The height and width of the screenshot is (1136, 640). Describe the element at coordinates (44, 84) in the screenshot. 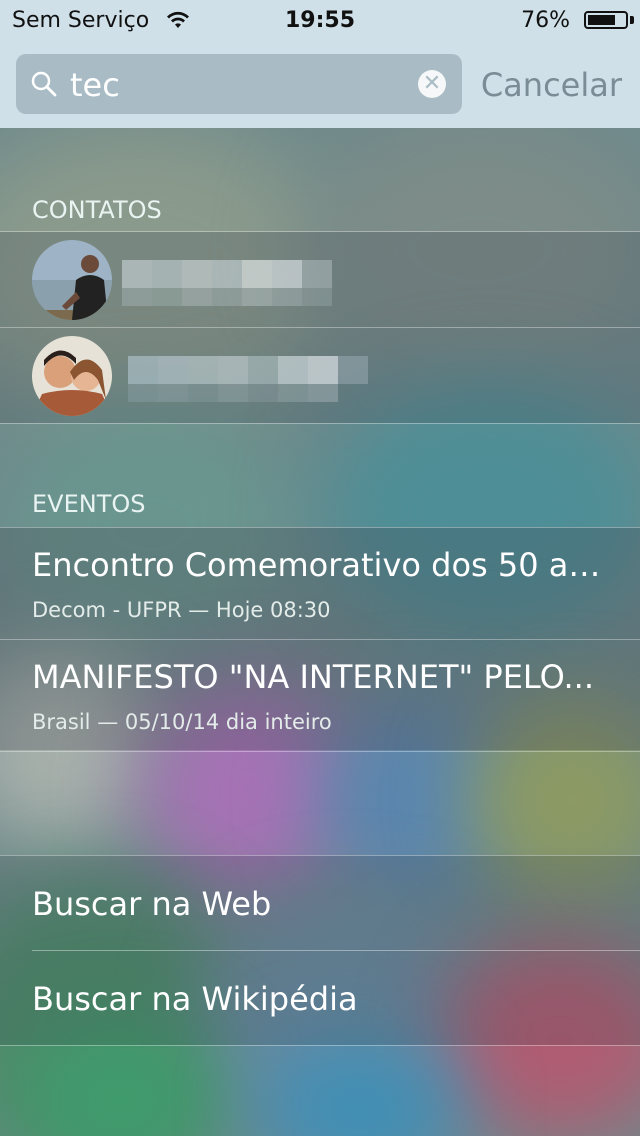

I see `search-icon` at that location.